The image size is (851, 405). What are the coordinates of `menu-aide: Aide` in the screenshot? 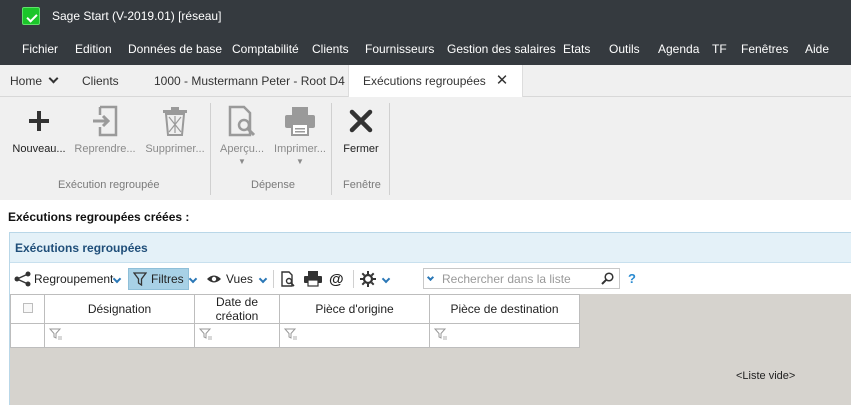 It's located at (817, 49).